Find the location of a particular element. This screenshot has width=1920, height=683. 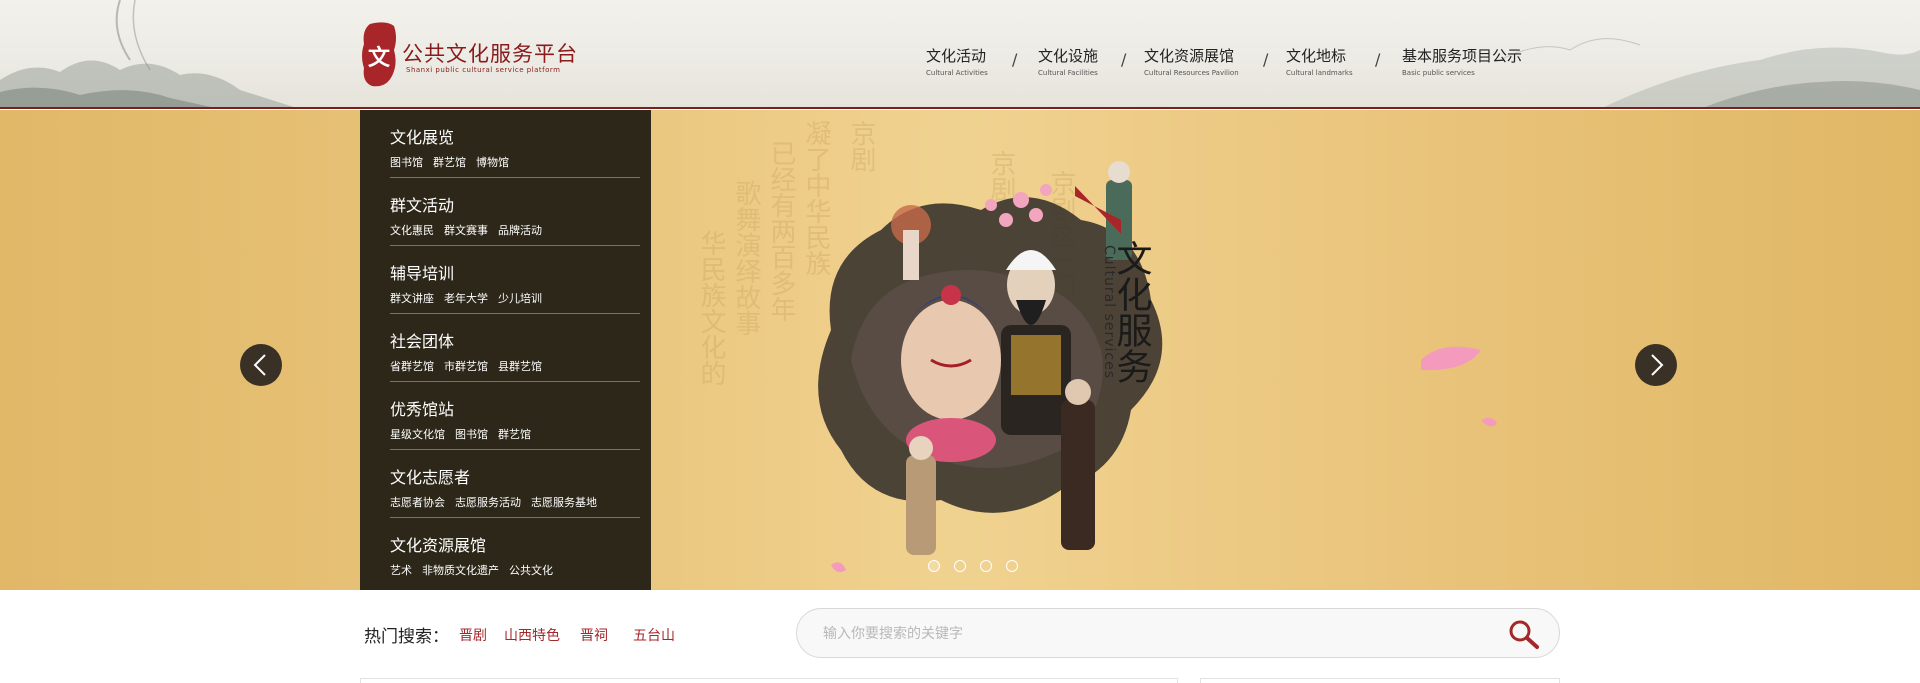

nav-item-sublabel: Cultural Activities is located at coordinates (957, 73).